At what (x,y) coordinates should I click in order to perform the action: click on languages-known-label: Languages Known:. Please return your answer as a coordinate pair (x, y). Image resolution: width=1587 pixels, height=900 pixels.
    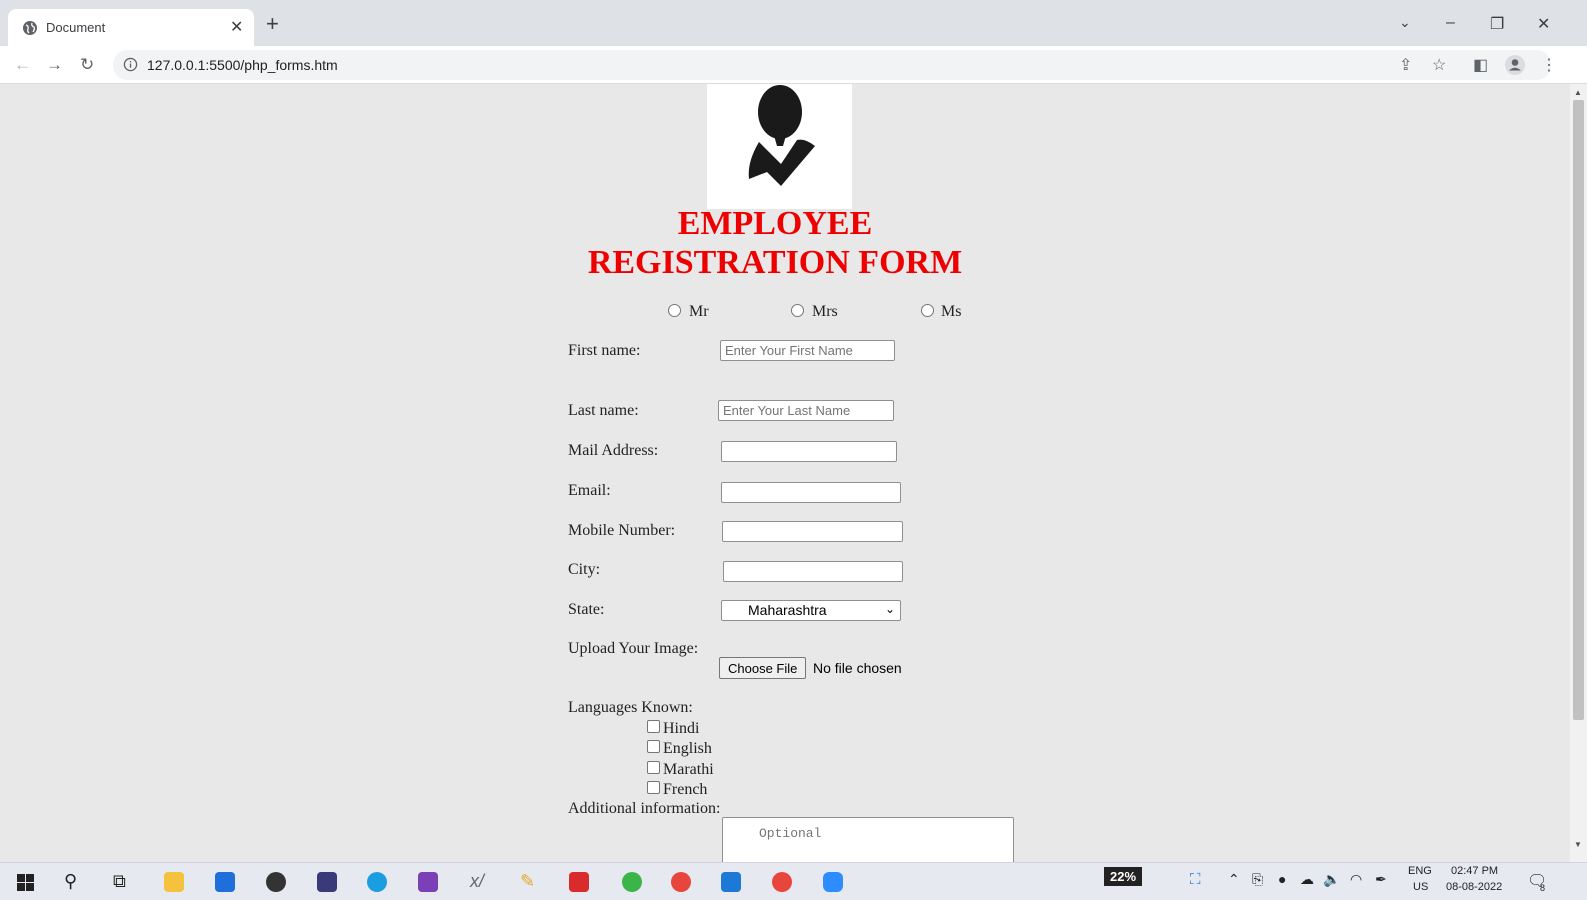
    Looking at the image, I should click on (630, 707).